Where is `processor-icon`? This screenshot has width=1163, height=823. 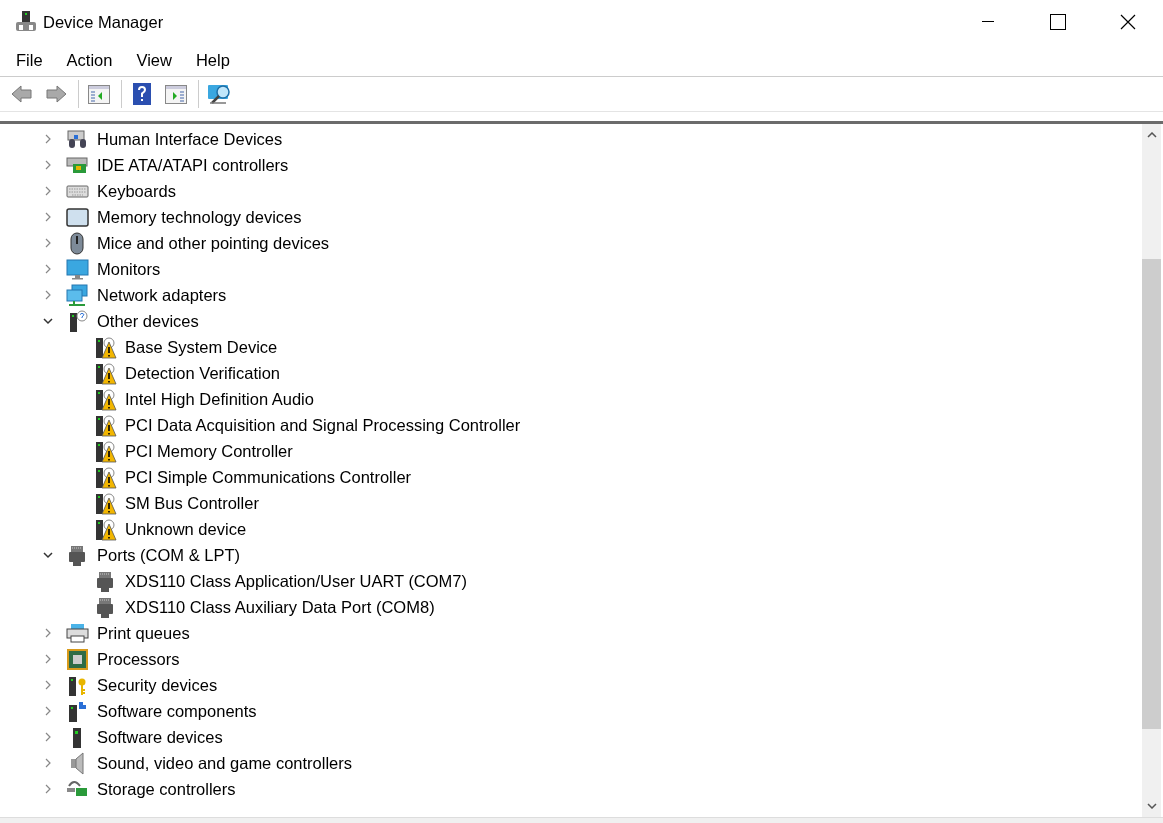 processor-icon is located at coordinates (77, 659).